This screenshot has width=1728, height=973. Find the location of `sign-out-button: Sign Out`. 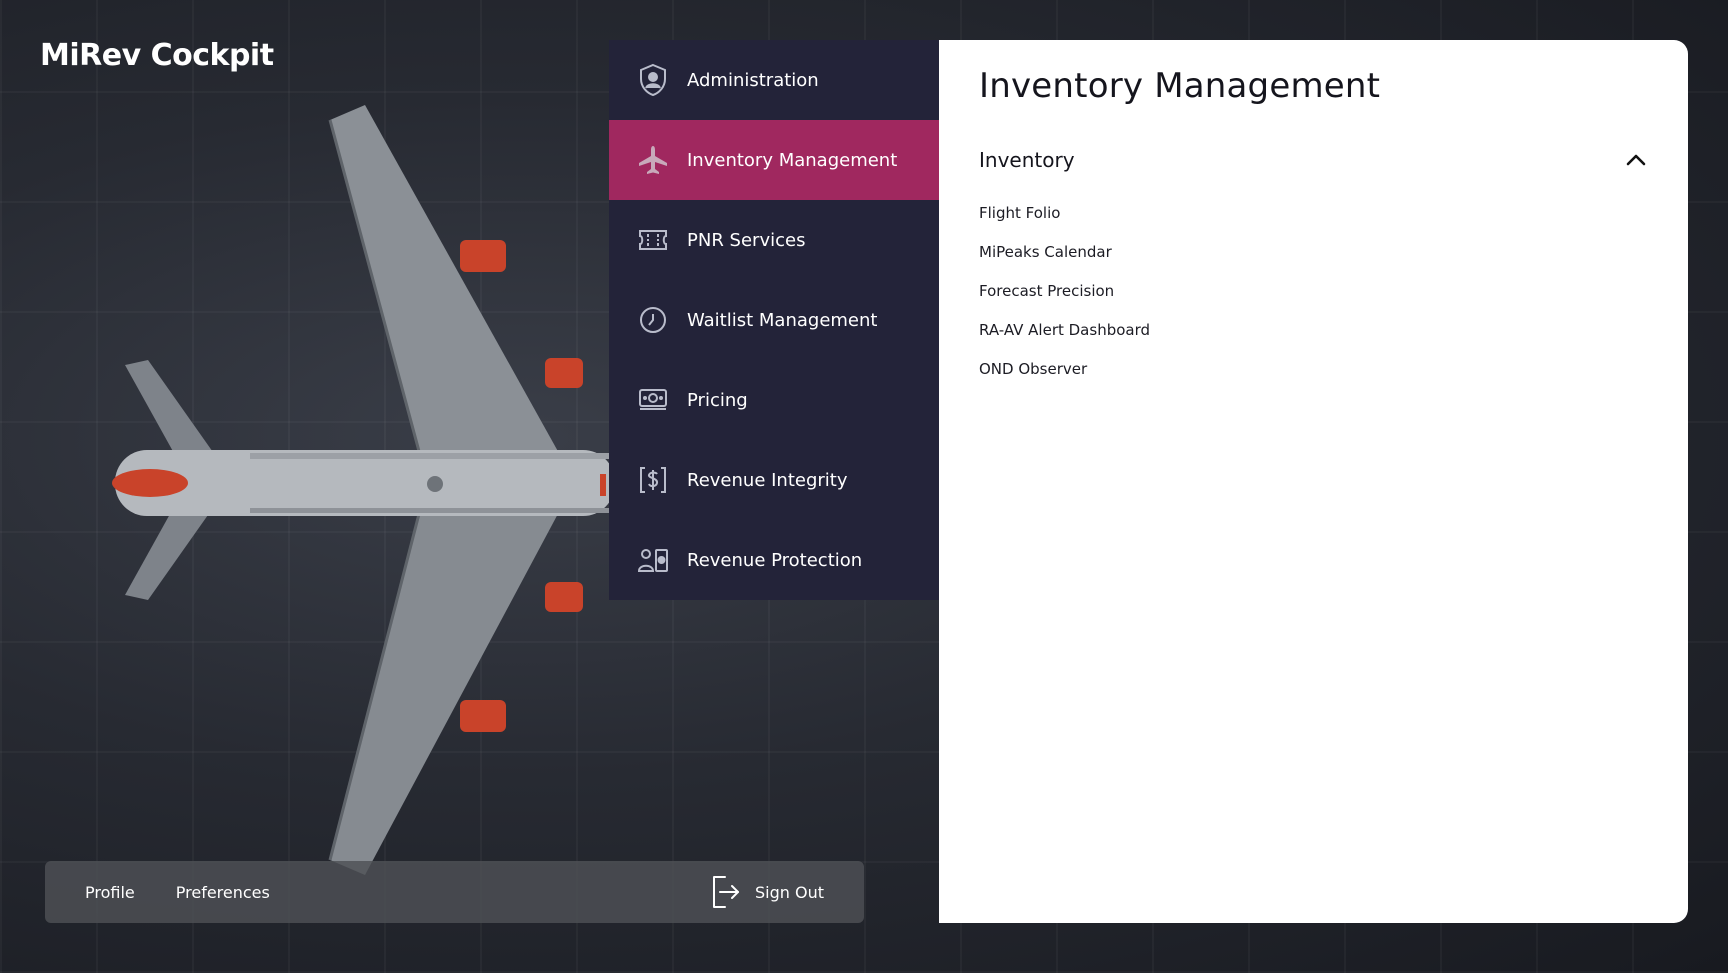

sign-out-button: Sign Out is located at coordinates (767, 892).